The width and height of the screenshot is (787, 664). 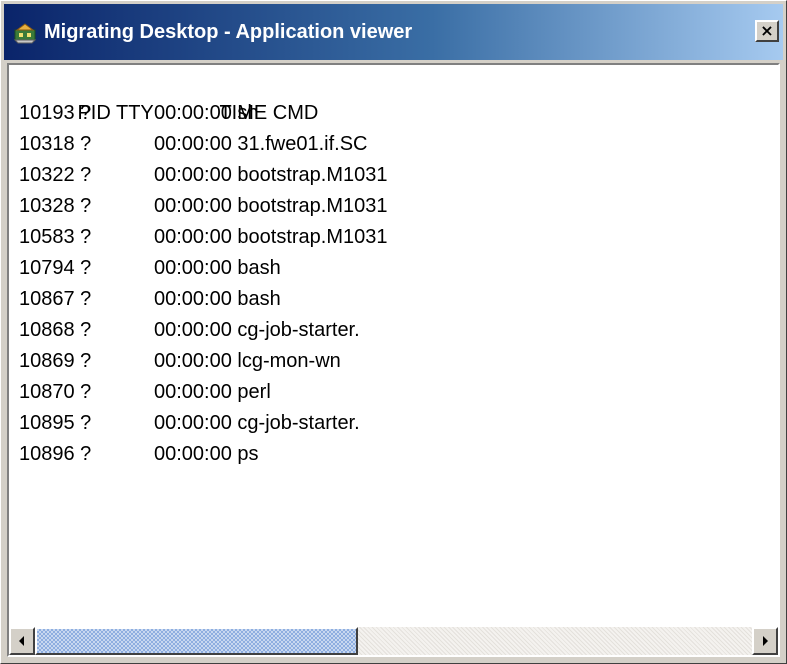 What do you see at coordinates (228, 31) in the screenshot?
I see `window-title: Migrating Desktop - Application viewer` at bounding box center [228, 31].